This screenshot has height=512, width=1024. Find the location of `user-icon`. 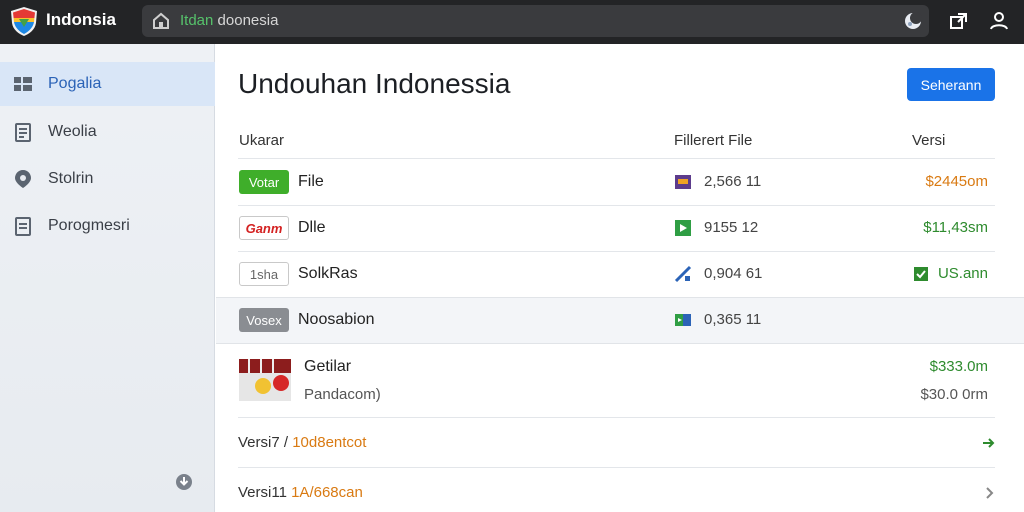

user-icon is located at coordinates (999, 21).